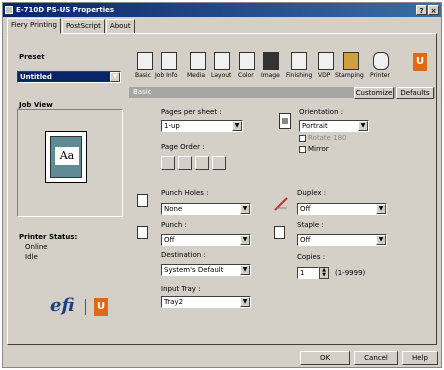 The image size is (444, 370). I want to click on printer-status-online: Online, so click(36, 247).